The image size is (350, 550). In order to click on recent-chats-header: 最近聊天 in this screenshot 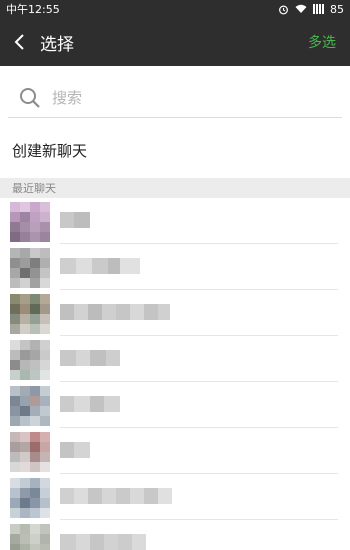, I will do `click(175, 188)`.